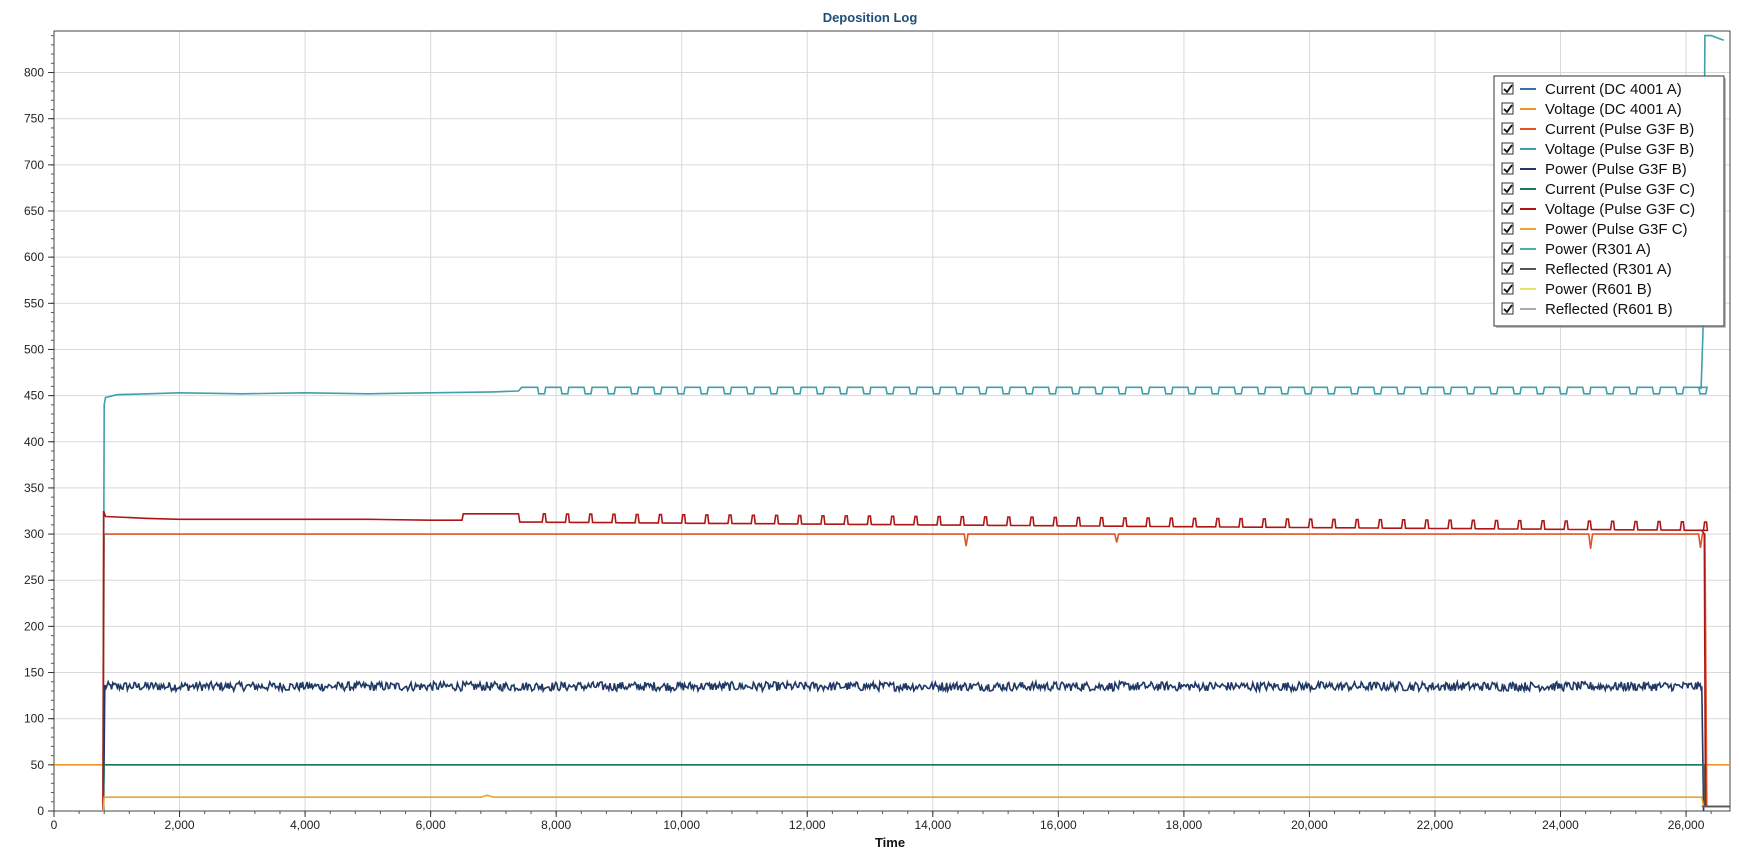 This screenshot has width=1739, height=855. What do you see at coordinates (34, 442) in the screenshot?
I see `y-tick-label: 400` at bounding box center [34, 442].